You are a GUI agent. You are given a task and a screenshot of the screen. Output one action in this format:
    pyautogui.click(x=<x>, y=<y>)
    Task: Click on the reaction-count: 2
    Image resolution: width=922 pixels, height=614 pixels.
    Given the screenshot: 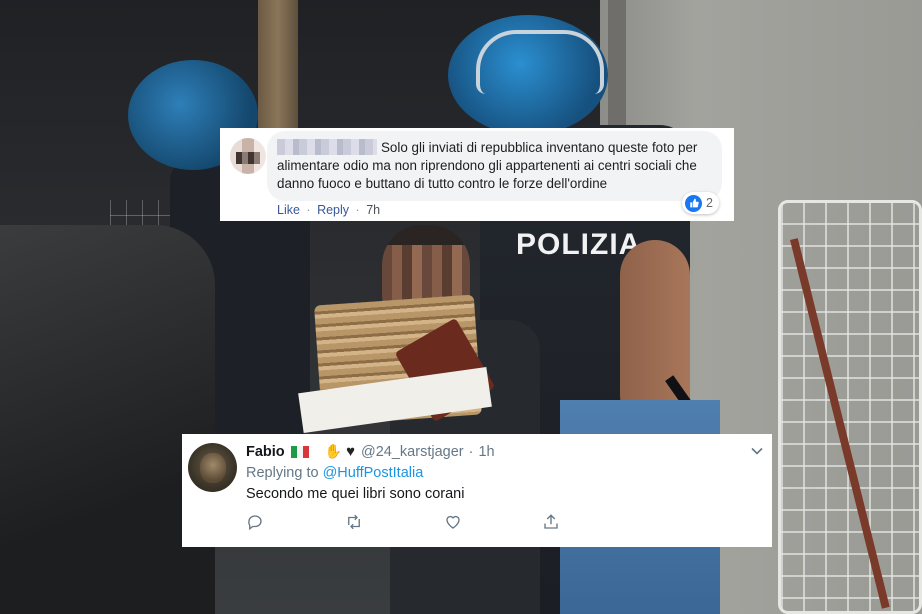 What is the action you would take?
    pyautogui.click(x=709, y=203)
    